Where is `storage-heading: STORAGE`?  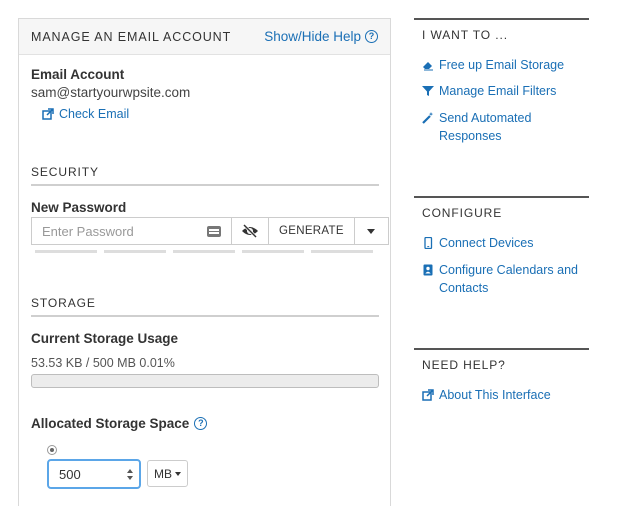
storage-heading: STORAGE is located at coordinates (205, 306).